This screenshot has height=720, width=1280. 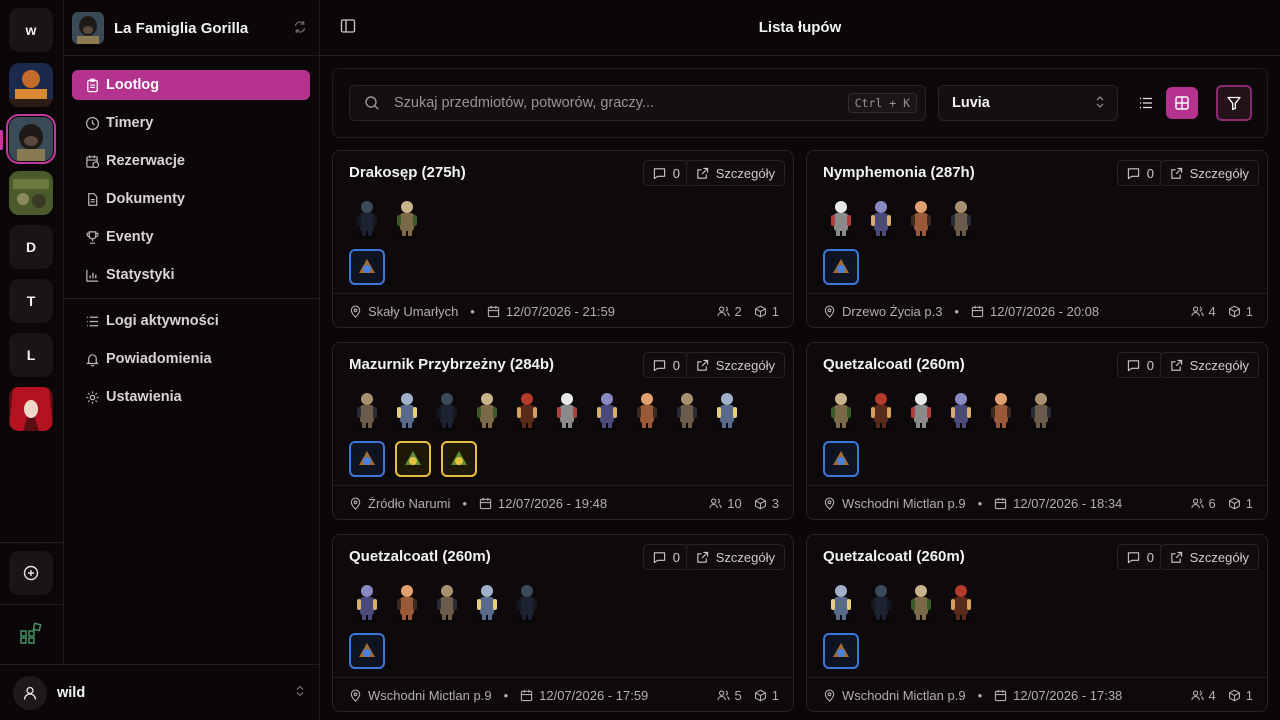 What do you see at coordinates (1234, 695) in the screenshot?
I see `package-icon` at bounding box center [1234, 695].